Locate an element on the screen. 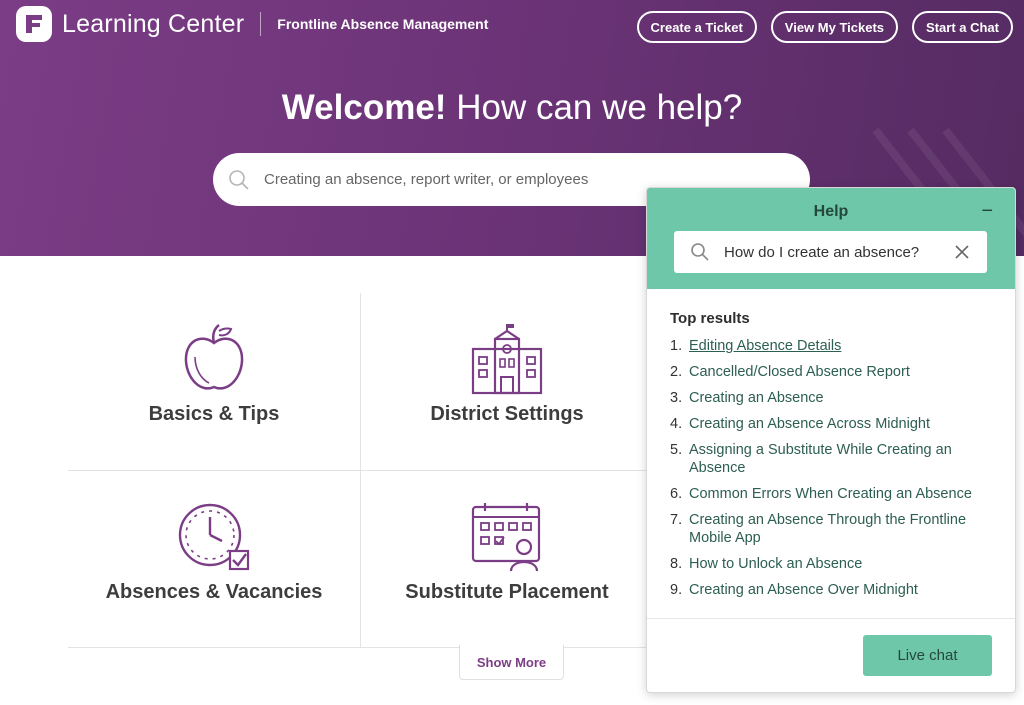  frontline-logo-icon is located at coordinates (34, 24).